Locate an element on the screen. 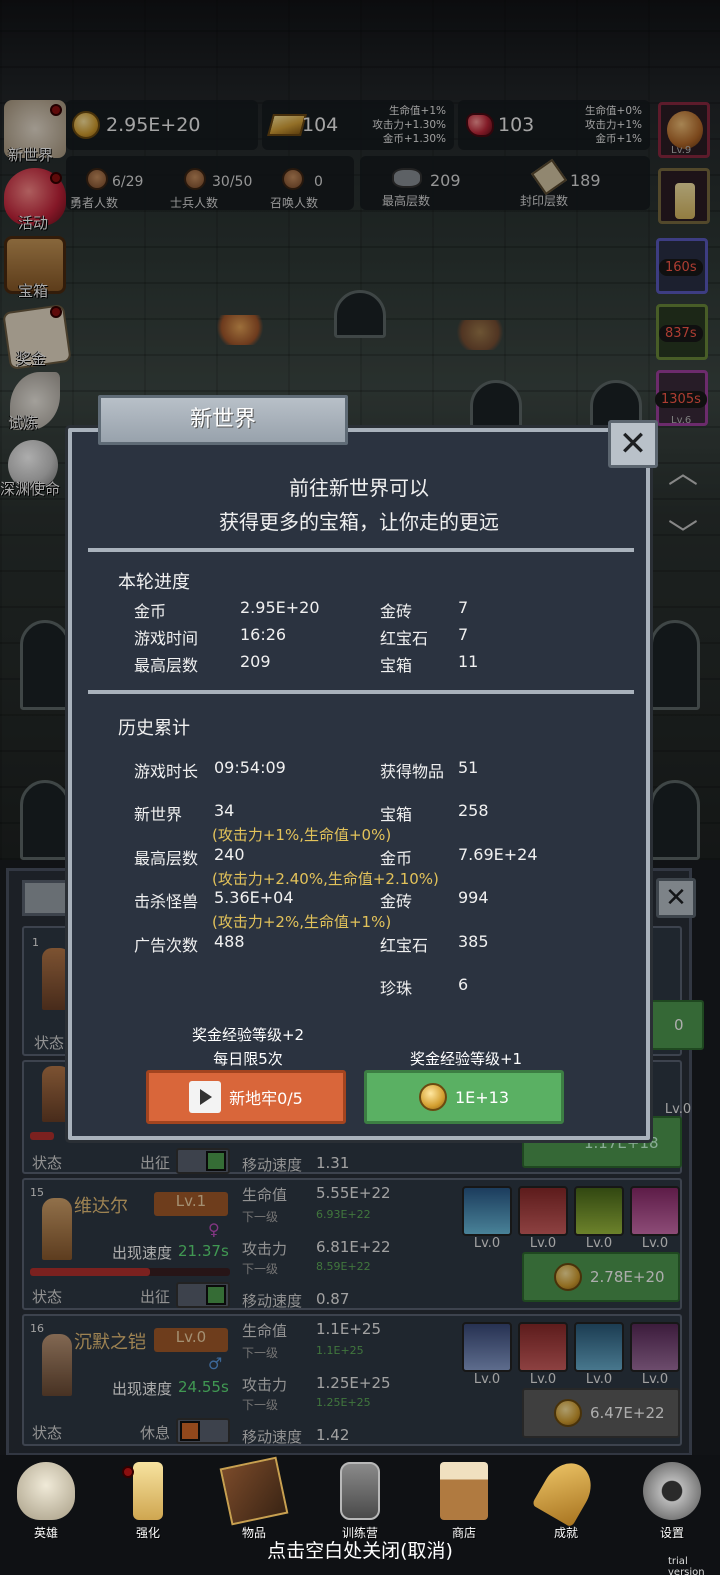  stat-value: 209 is located at coordinates (255, 661).